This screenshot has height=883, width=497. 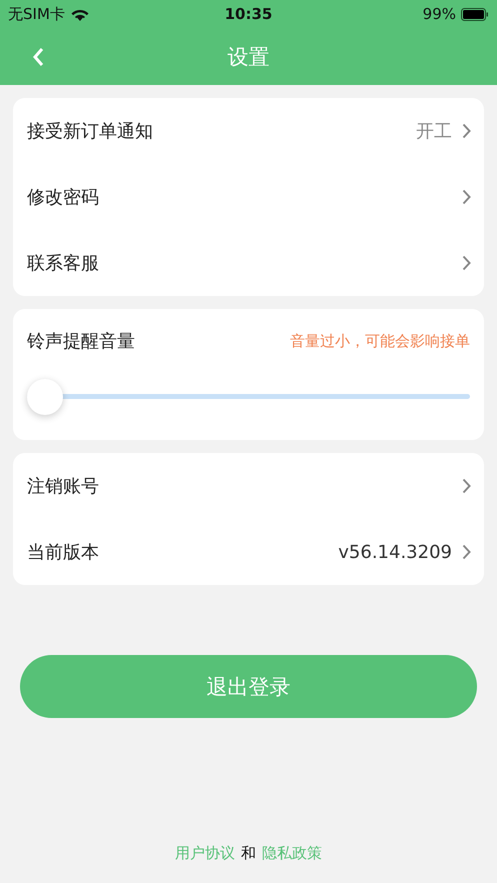 What do you see at coordinates (395, 552) in the screenshot?
I see `row-value: v56.14.3209` at bounding box center [395, 552].